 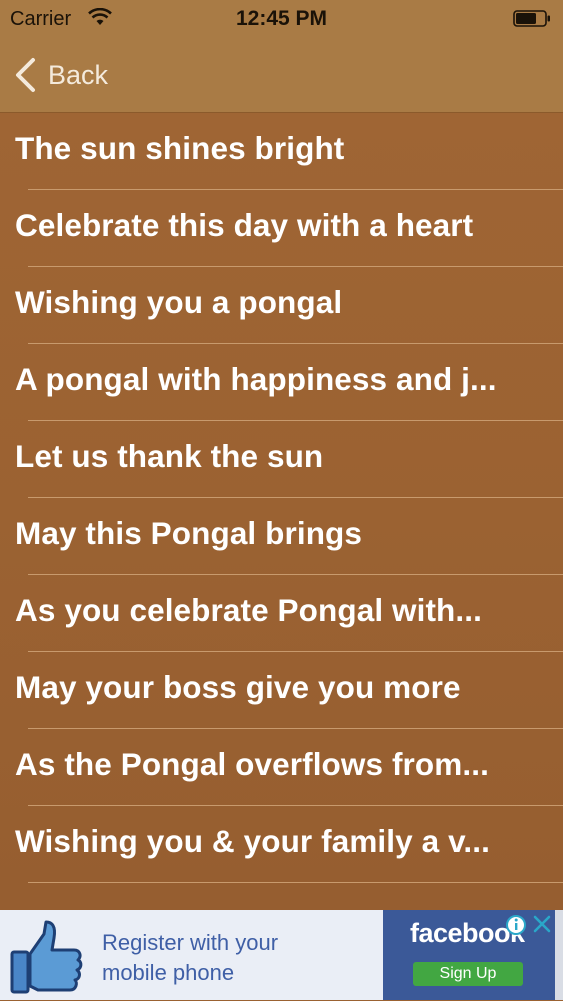 What do you see at coordinates (244, 225) in the screenshot?
I see `list-item-label: Celebrate this day with a heart` at bounding box center [244, 225].